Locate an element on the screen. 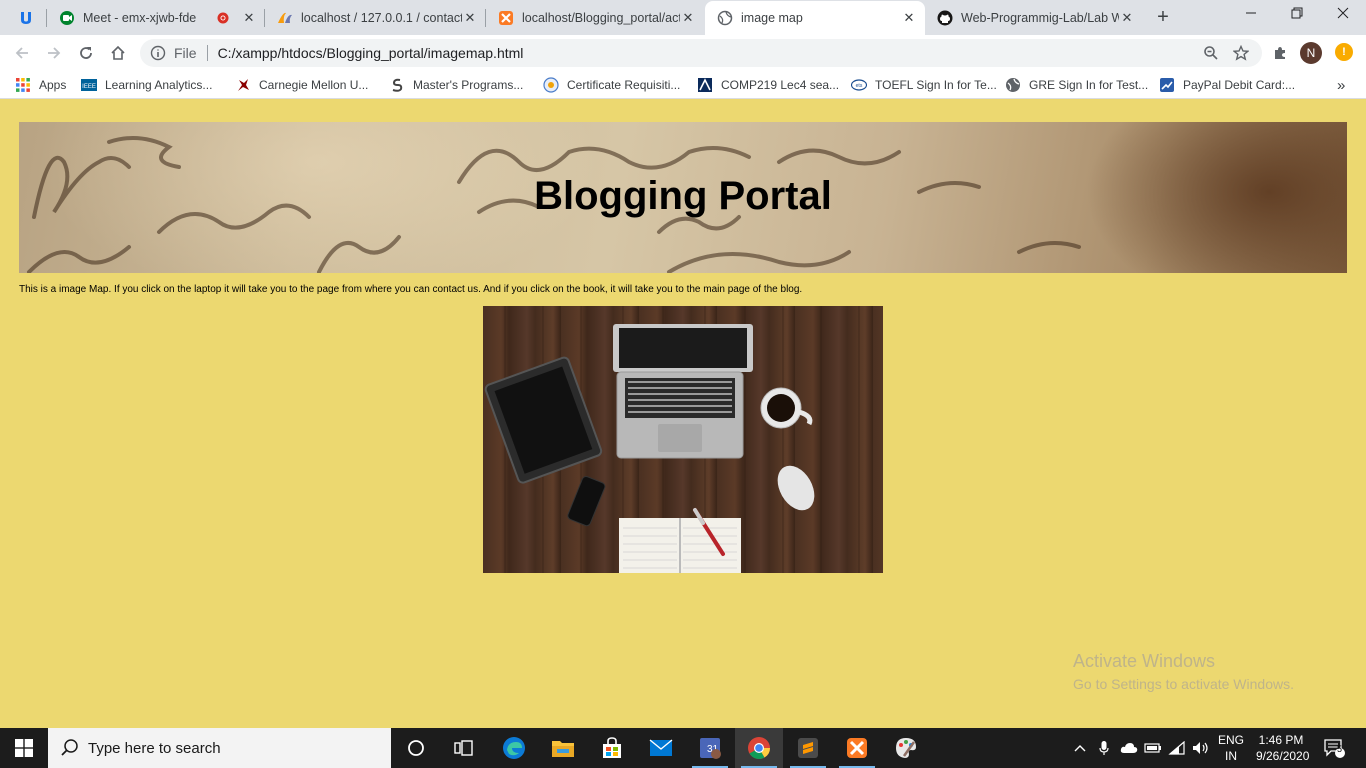  certificate-icon is located at coordinates (551, 85).